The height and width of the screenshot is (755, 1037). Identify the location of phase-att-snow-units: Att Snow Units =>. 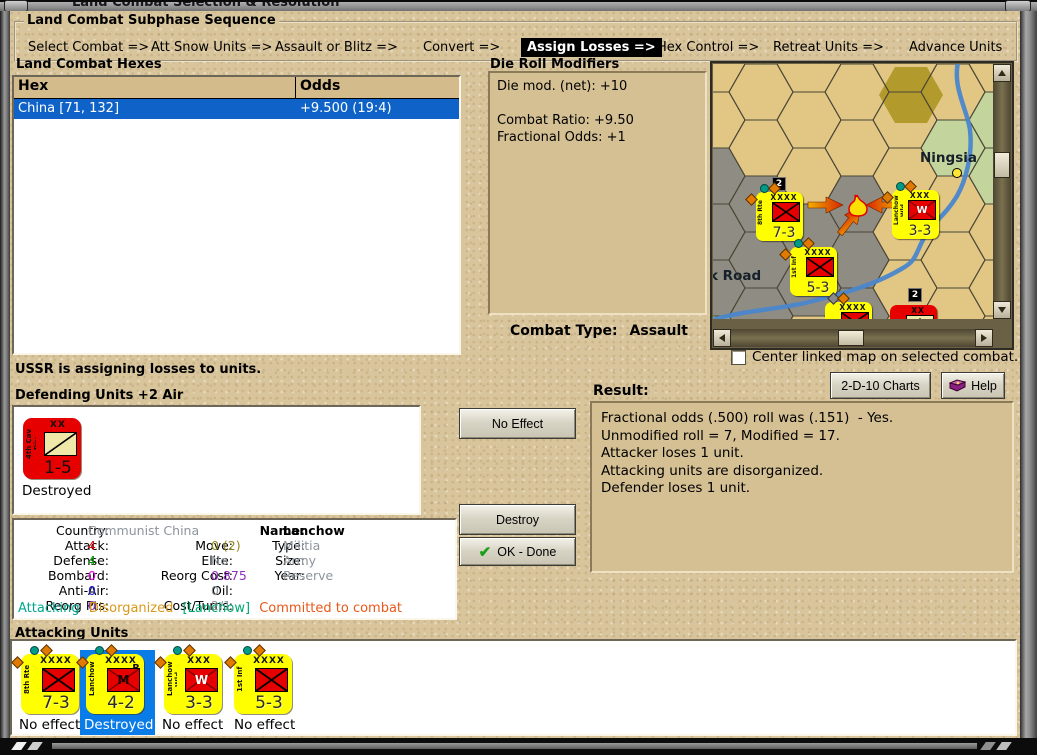
(212, 47).